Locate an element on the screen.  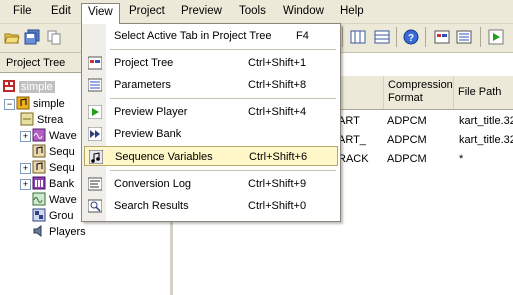
sound-archive-icon is located at coordinates (23, 103).